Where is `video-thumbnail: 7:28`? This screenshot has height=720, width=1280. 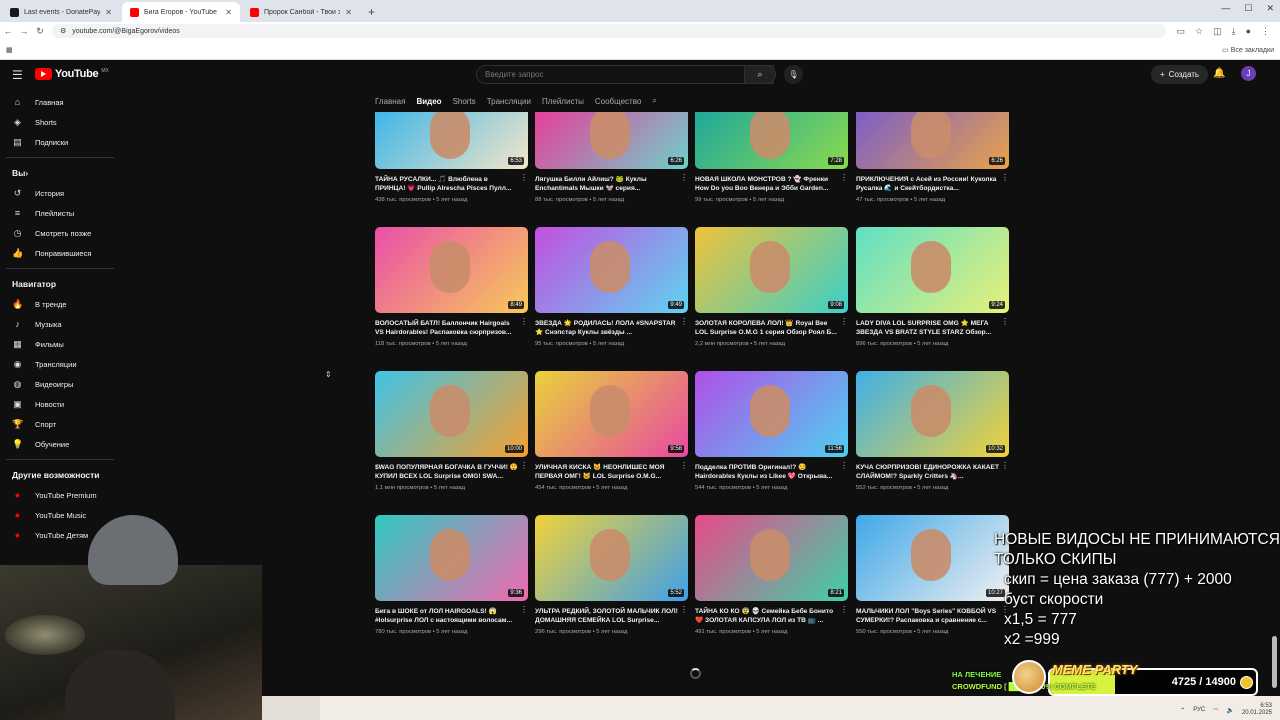
video-thumbnail: 7:28 is located at coordinates (771, 140).